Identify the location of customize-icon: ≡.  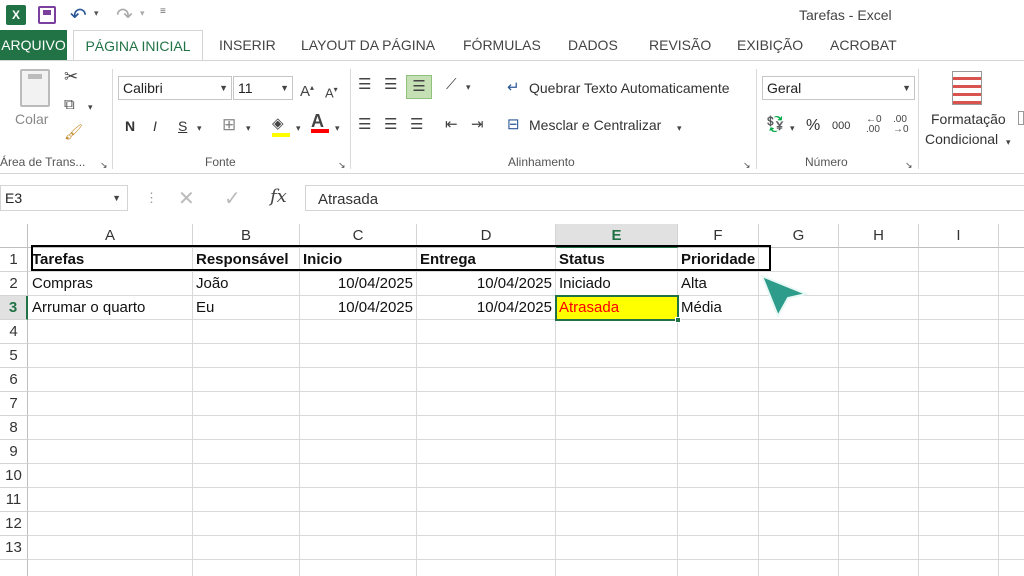
(163, 11).